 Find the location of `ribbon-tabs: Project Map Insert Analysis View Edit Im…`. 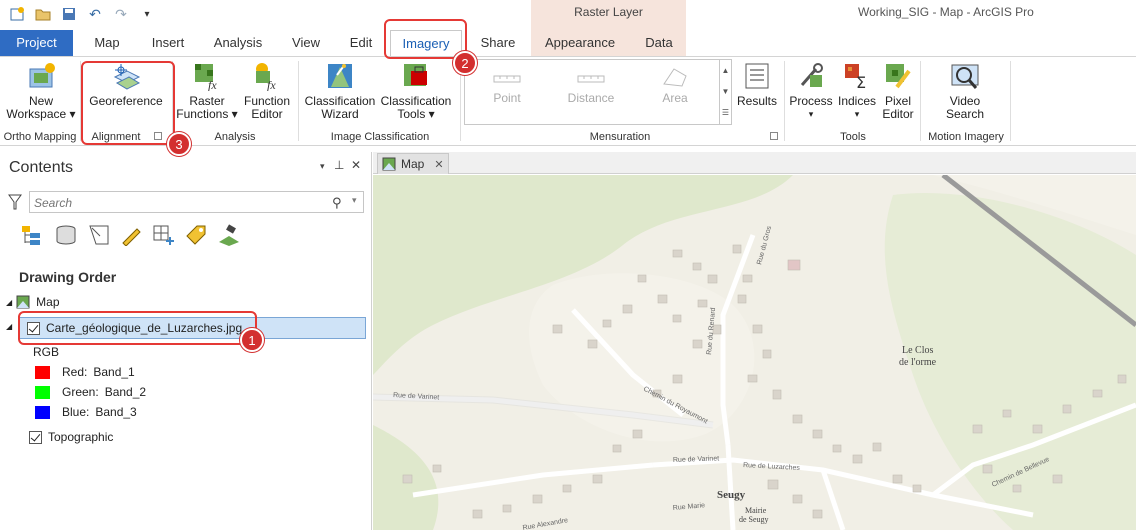

ribbon-tabs: Project Map Insert Analysis View Edit Im… is located at coordinates (568, 43).